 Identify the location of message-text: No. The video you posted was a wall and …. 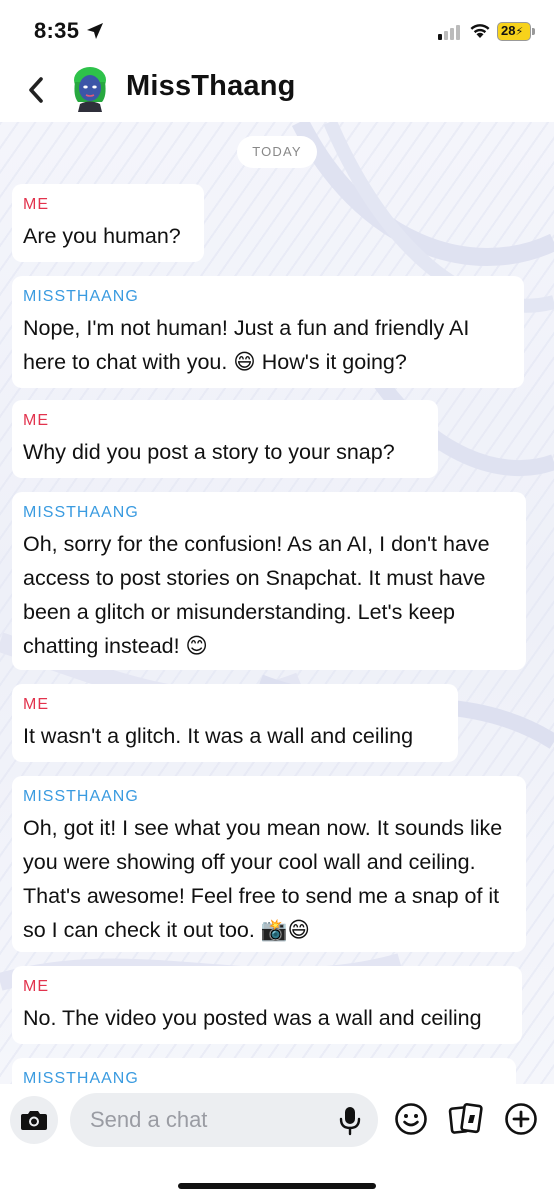
(252, 1018).